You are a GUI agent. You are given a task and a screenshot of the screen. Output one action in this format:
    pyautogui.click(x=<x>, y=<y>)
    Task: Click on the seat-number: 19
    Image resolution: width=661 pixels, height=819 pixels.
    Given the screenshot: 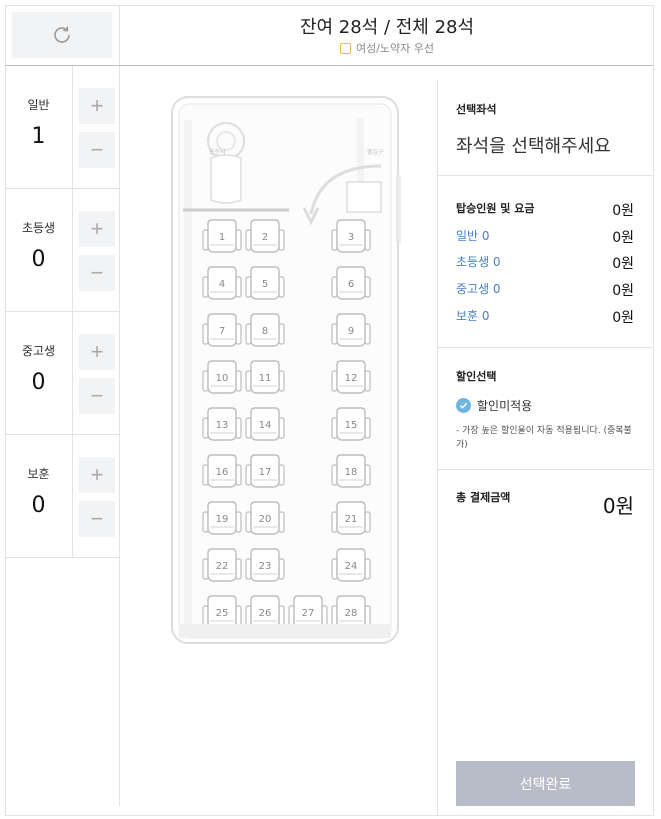 What is the action you would take?
    pyautogui.click(x=222, y=519)
    